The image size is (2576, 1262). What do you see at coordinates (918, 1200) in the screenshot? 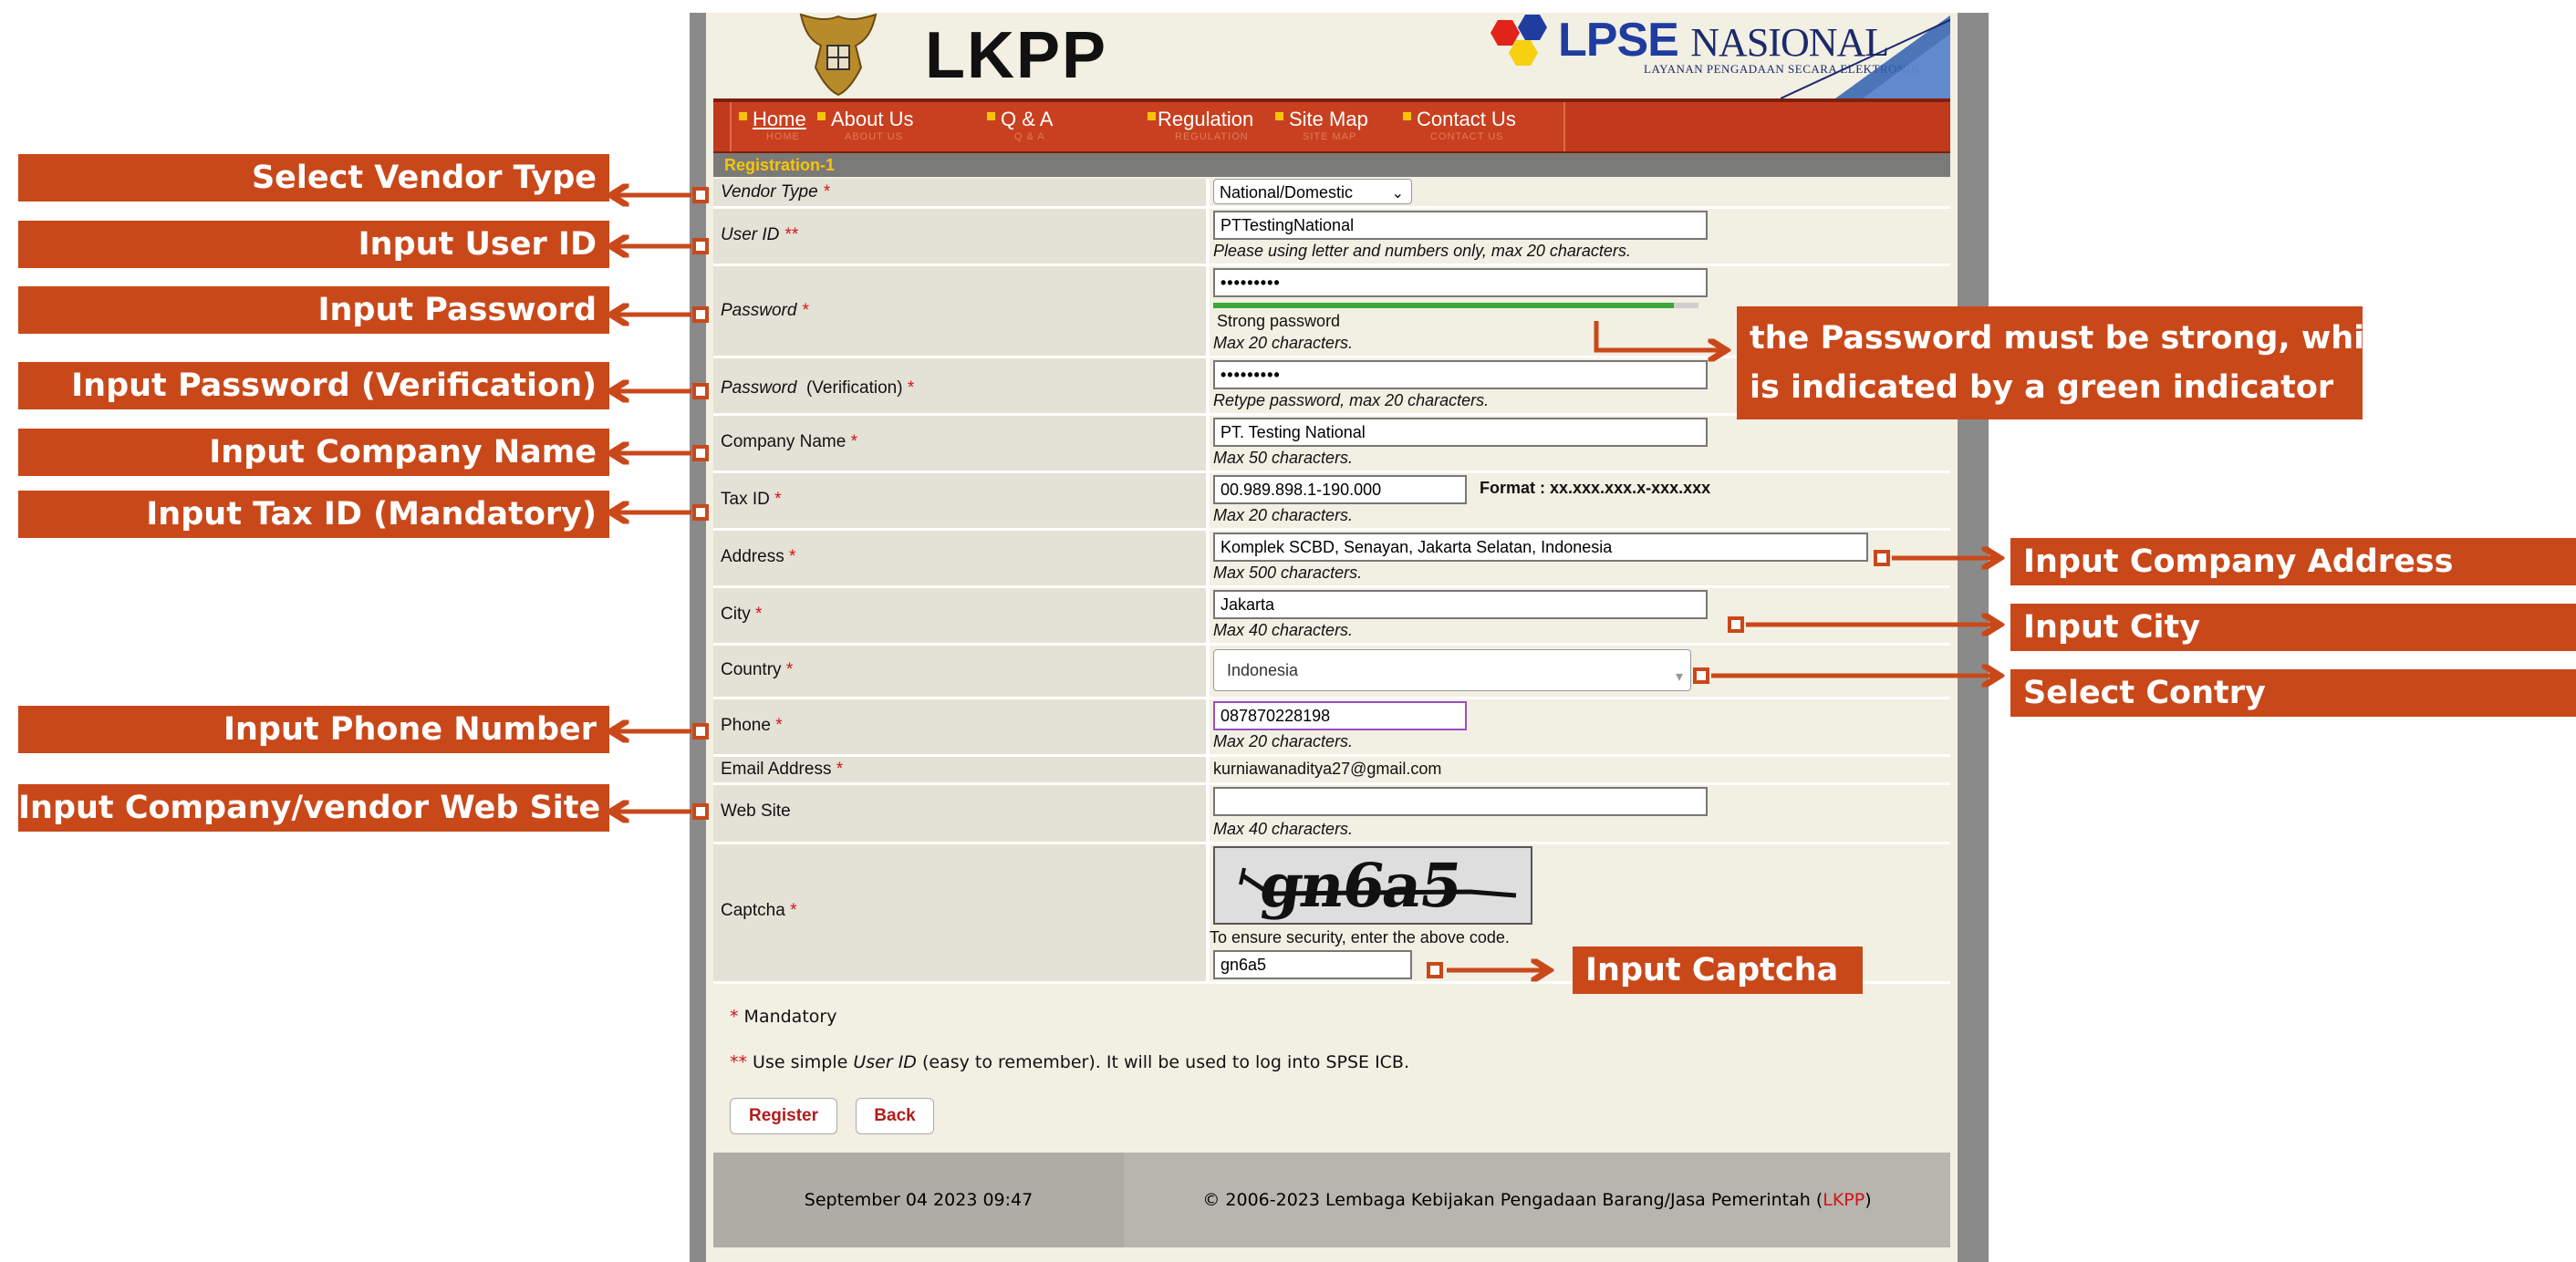
I see `footer-datetime: September 04 2023 09:47` at bounding box center [918, 1200].